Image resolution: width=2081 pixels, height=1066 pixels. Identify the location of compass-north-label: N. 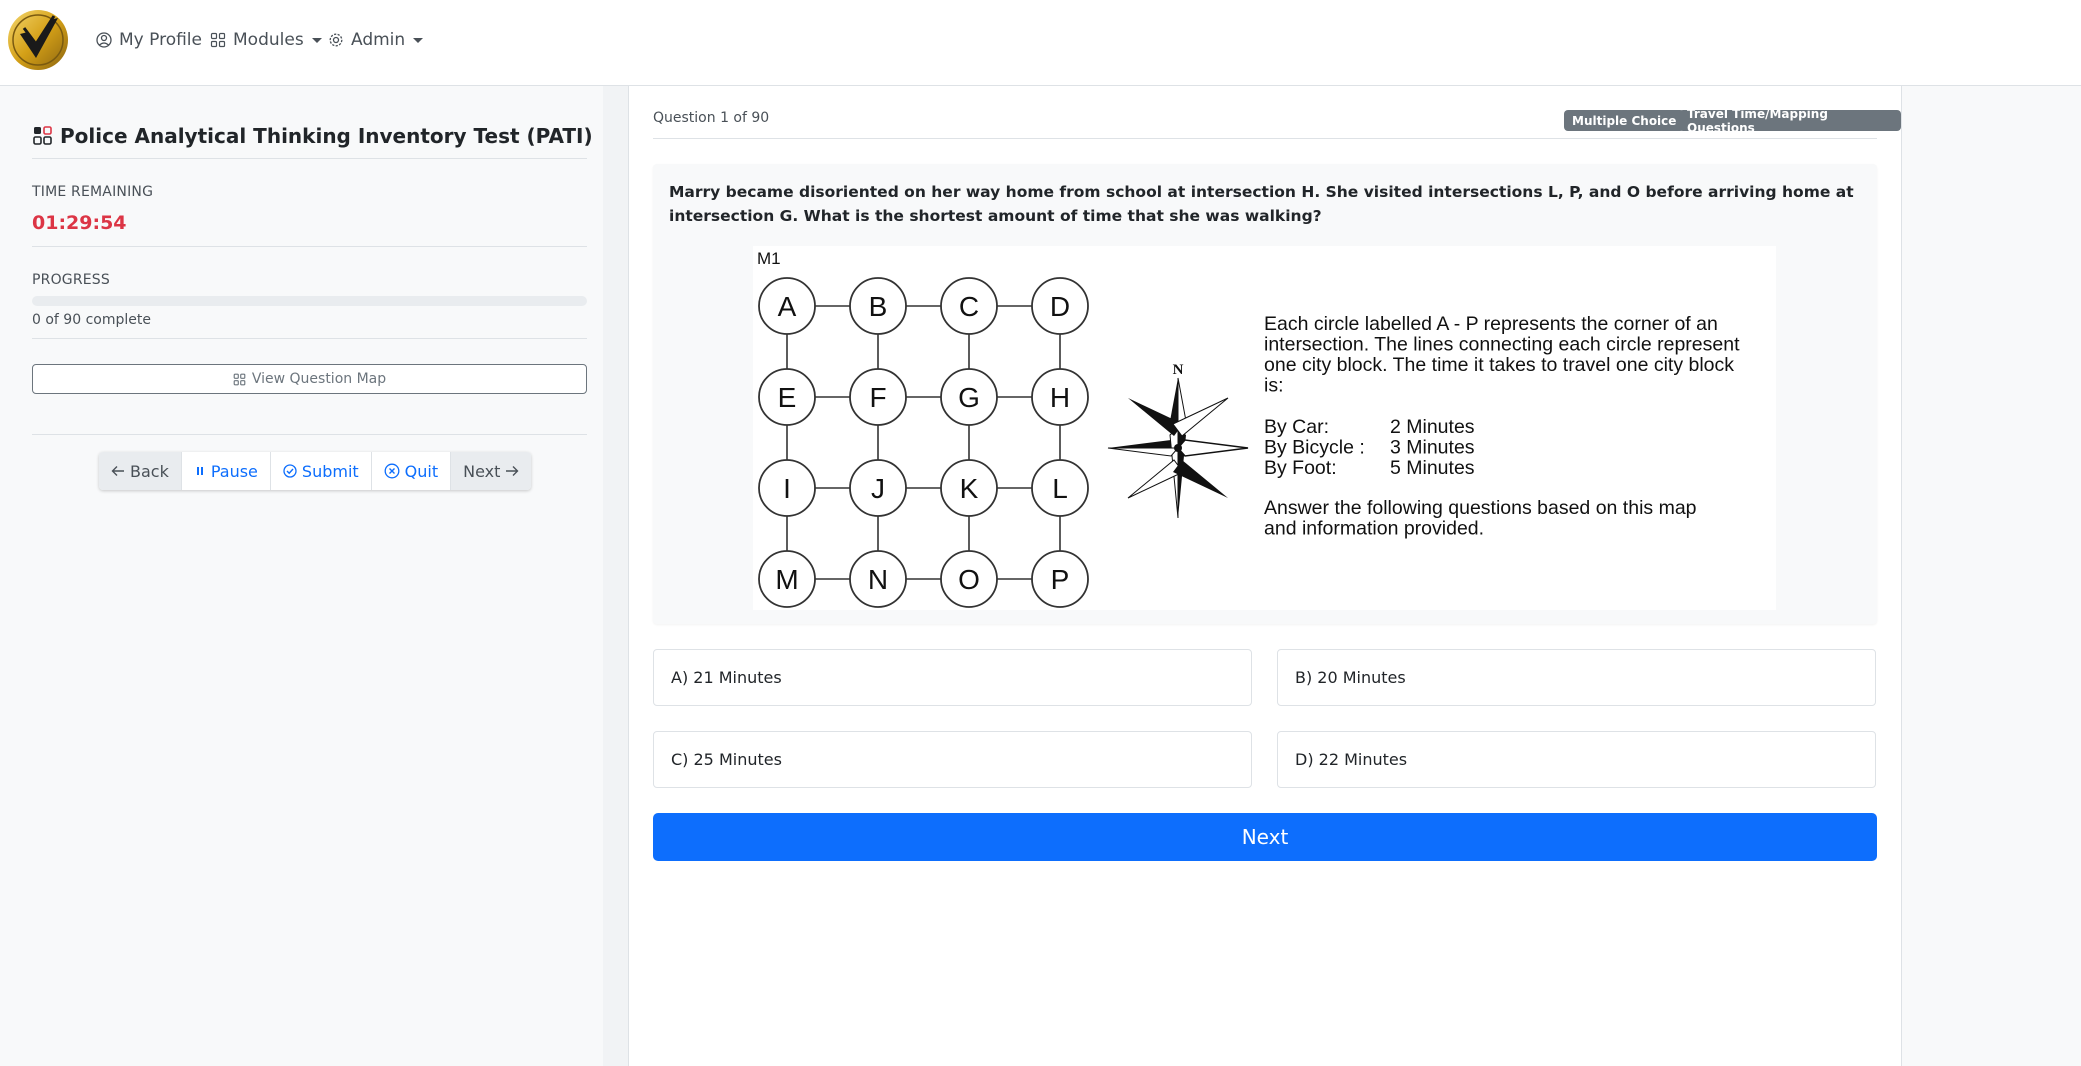
(1178, 370).